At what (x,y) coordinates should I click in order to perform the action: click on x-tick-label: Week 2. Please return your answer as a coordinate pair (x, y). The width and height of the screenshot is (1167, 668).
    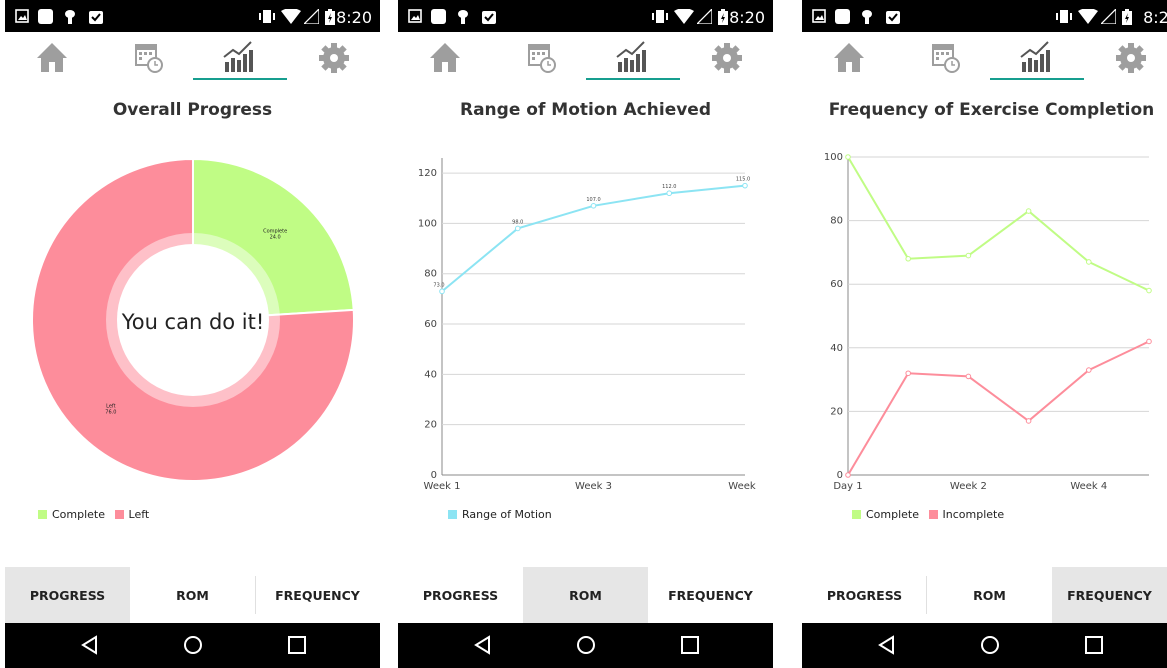
    Looking at the image, I should click on (968, 486).